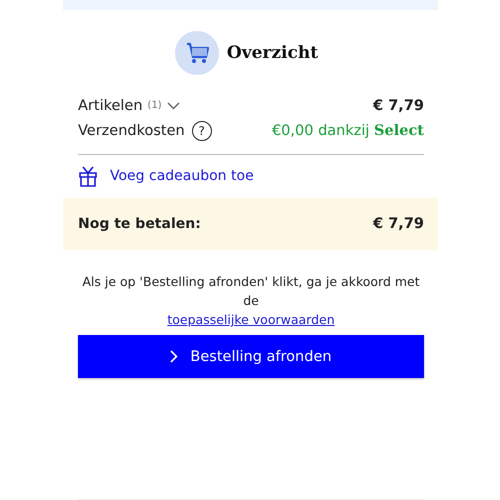 The width and height of the screenshot is (500, 500). I want to click on total-amount: € 7,79, so click(398, 224).